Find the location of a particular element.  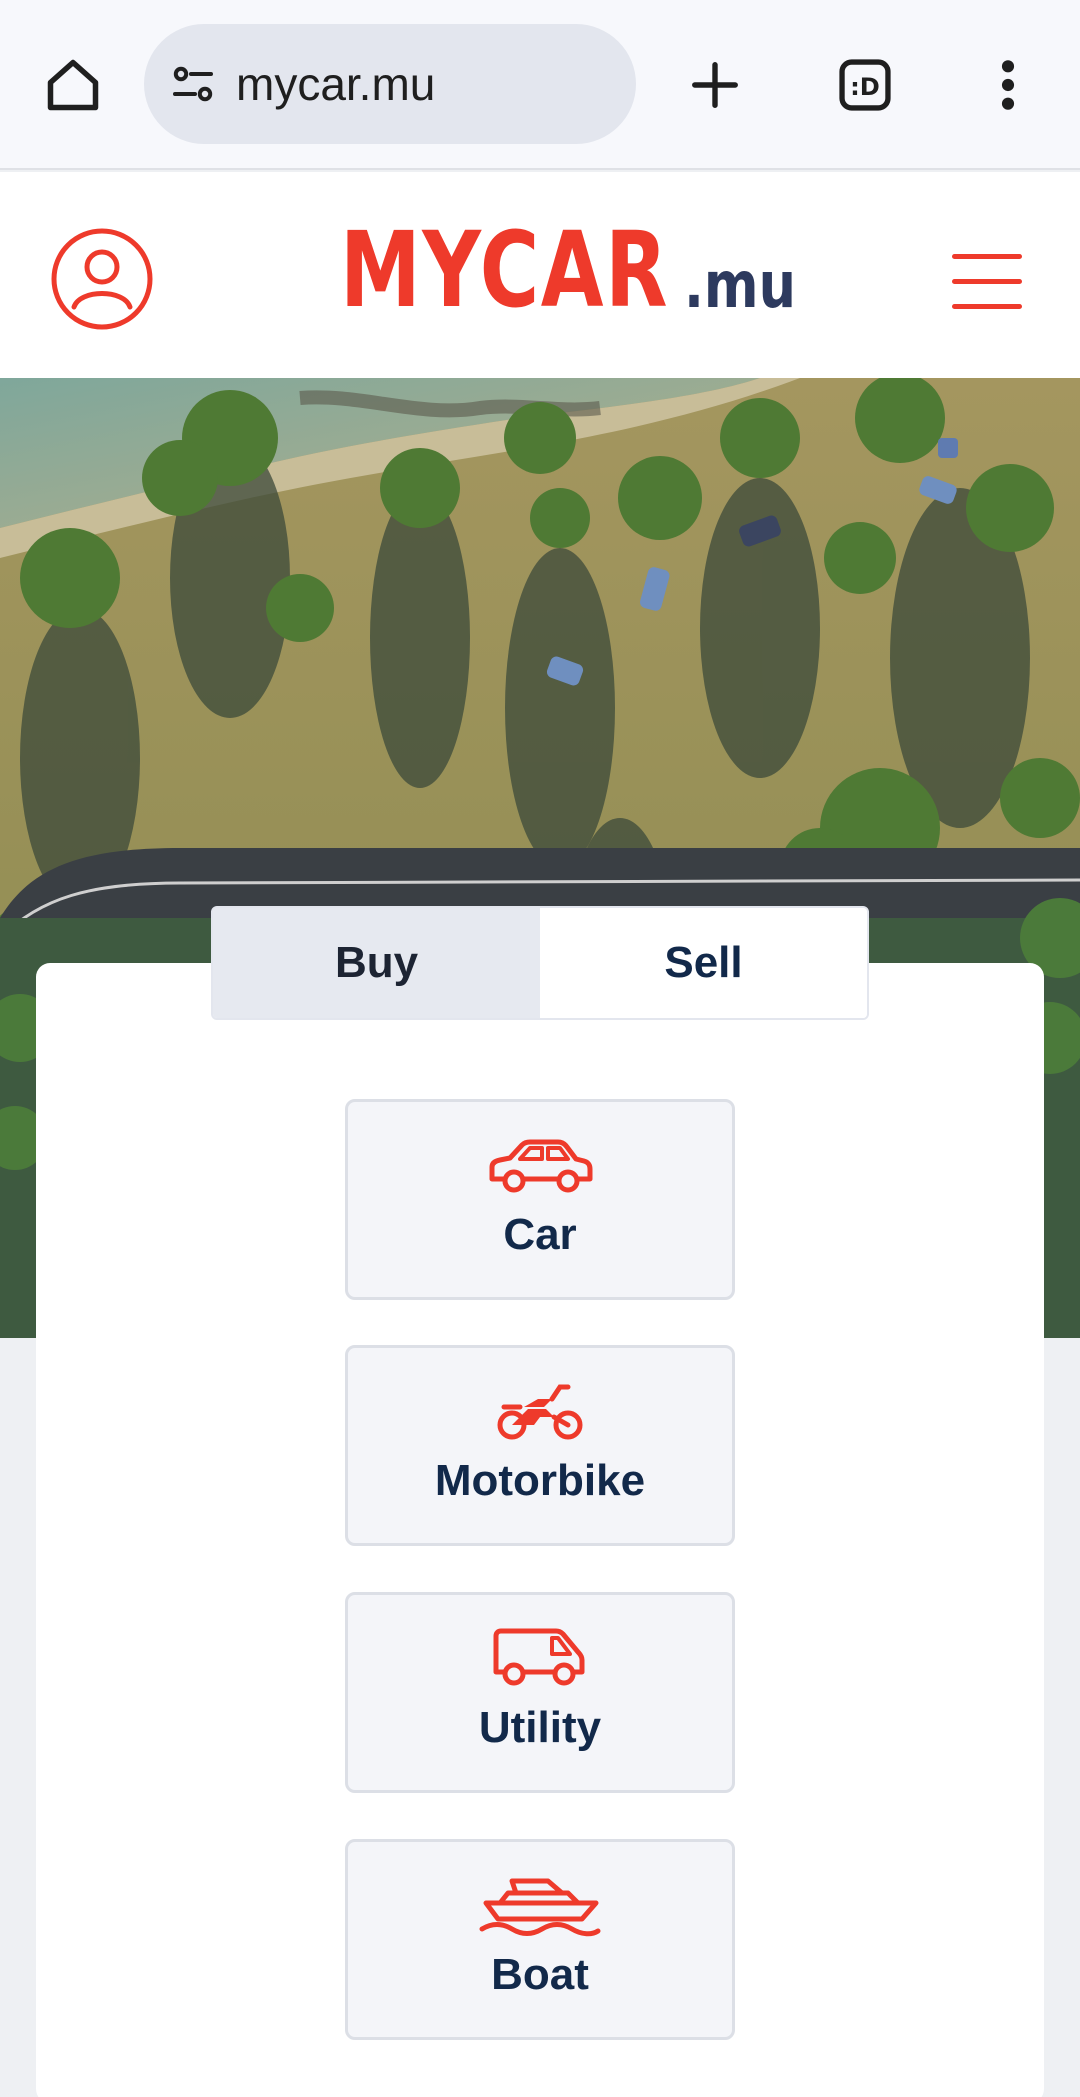

account-button is located at coordinates (102, 279).